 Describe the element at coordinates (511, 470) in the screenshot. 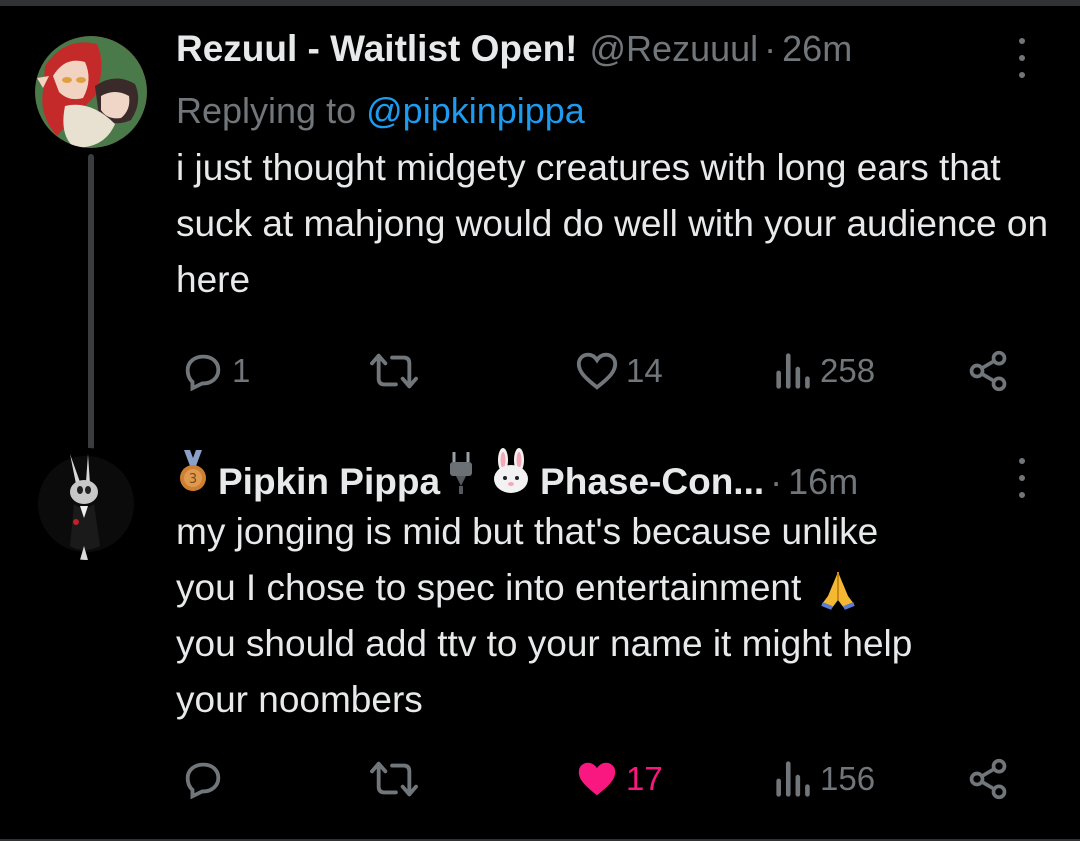

I see `rabbit-face-icon` at that location.